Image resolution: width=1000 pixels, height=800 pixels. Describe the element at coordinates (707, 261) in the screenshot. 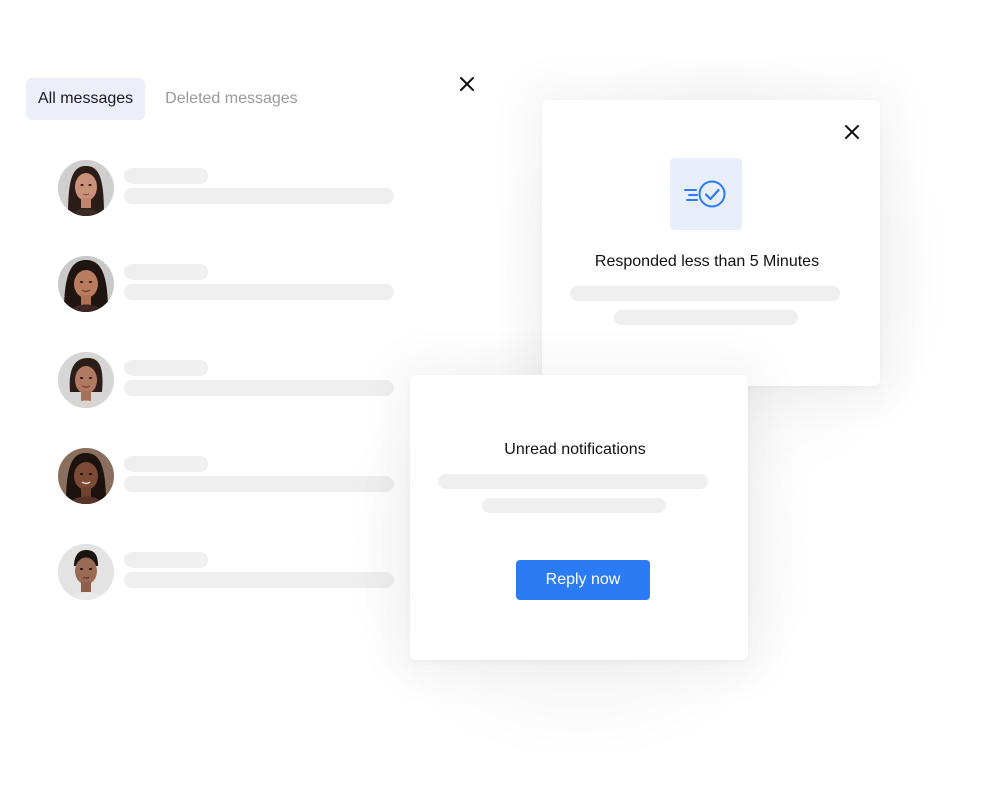

I see `response-time-title: Responded less than 5 Minutes` at that location.